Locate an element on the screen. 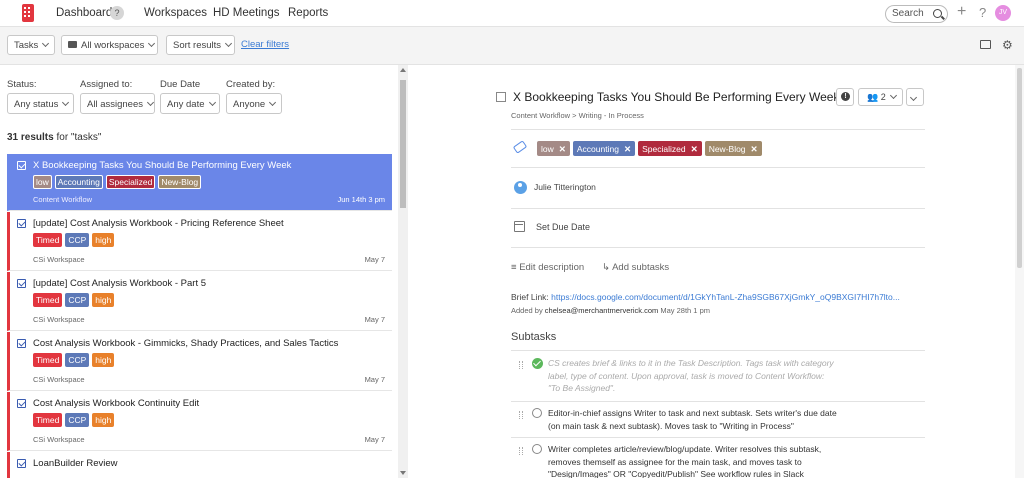  task-title: [update] Cost Analysis Workbook - Part 5 is located at coordinates (120, 283).